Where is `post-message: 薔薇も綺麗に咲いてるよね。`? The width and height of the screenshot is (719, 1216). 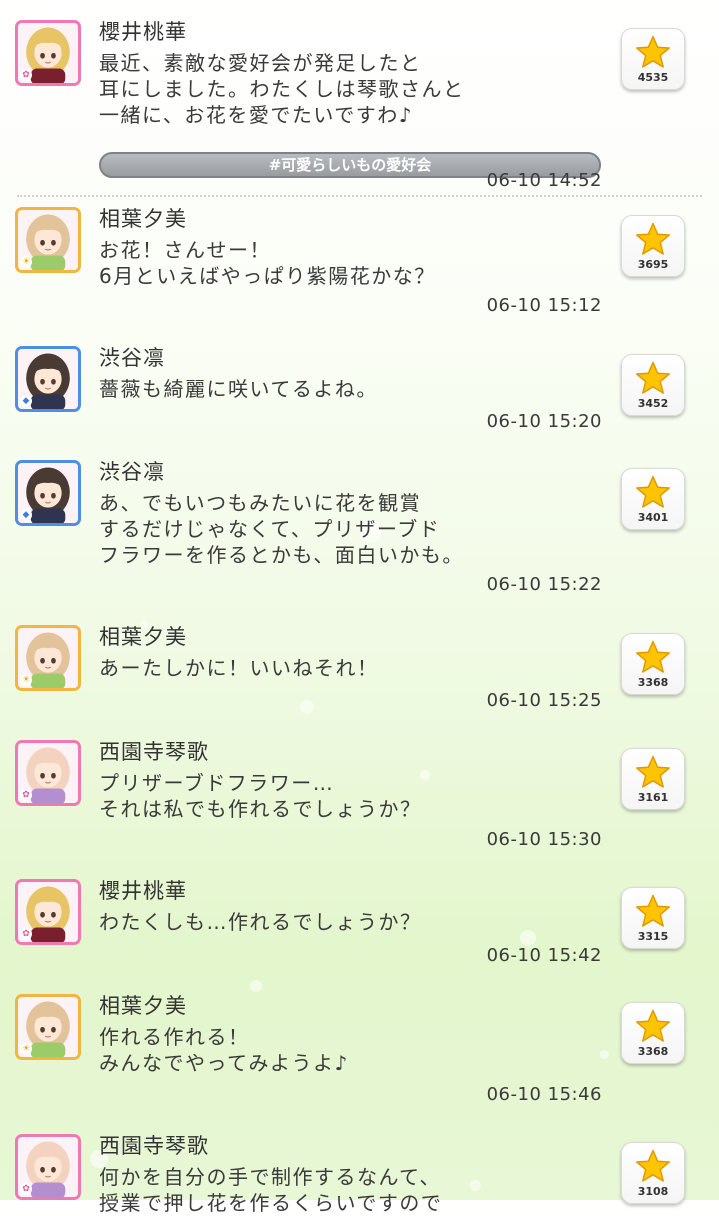
post-message: 薔薇も綺麗に咲いてるよね。 is located at coordinates (238, 389).